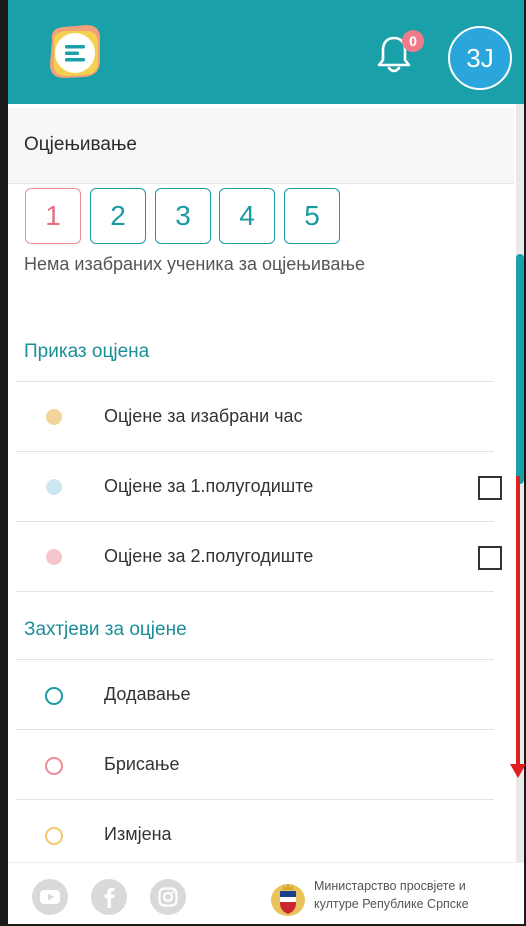 Image resolution: width=526 pixels, height=926 pixels. I want to click on list-item-label: Измјена, so click(138, 834).